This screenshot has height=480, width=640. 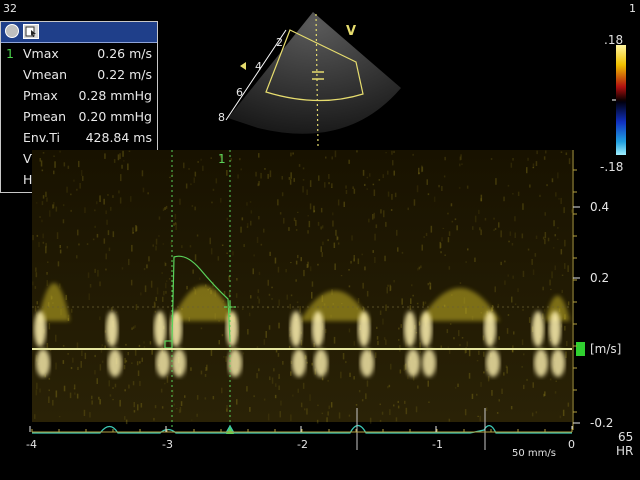 What do you see at coordinates (31, 444) in the screenshot?
I see `time-tick-label: -4` at bounding box center [31, 444].